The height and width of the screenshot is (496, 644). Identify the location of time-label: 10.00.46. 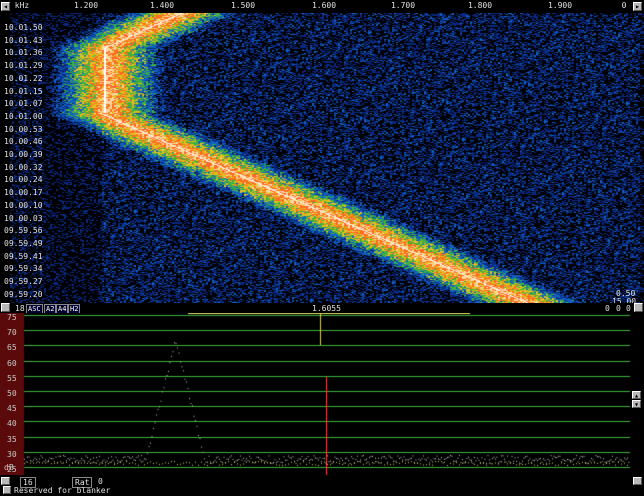
(23, 142).